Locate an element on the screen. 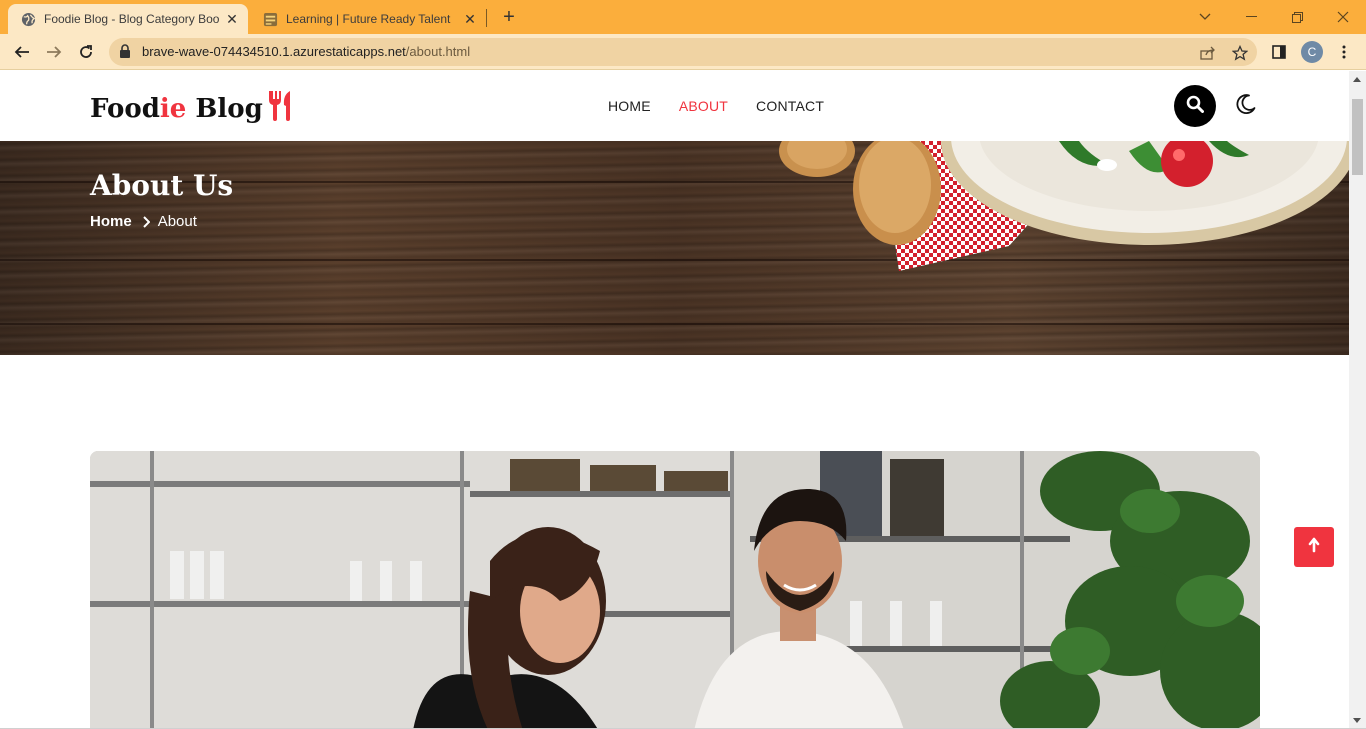 The width and height of the screenshot is (1366, 729). breadcrumb-current: About is located at coordinates (177, 221).